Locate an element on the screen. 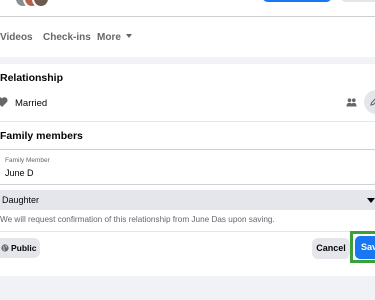 The height and width of the screenshot is (300, 375). globe-icon is located at coordinates (5, 248).